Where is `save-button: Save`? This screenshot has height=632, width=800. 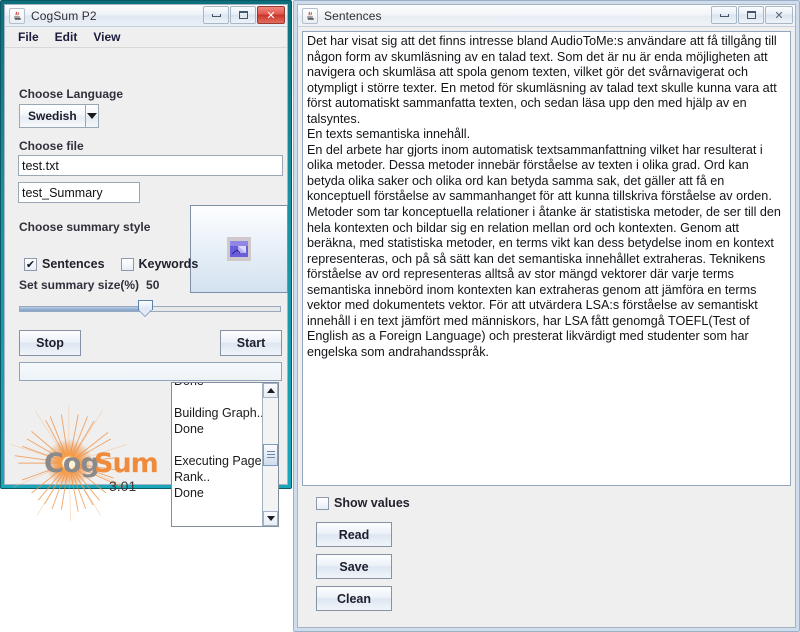 save-button: Save is located at coordinates (354, 566).